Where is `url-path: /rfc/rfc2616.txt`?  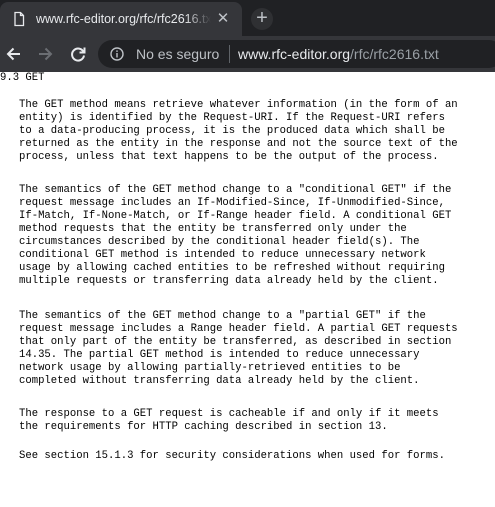 url-path: /rfc/rfc2616.txt is located at coordinates (394, 54).